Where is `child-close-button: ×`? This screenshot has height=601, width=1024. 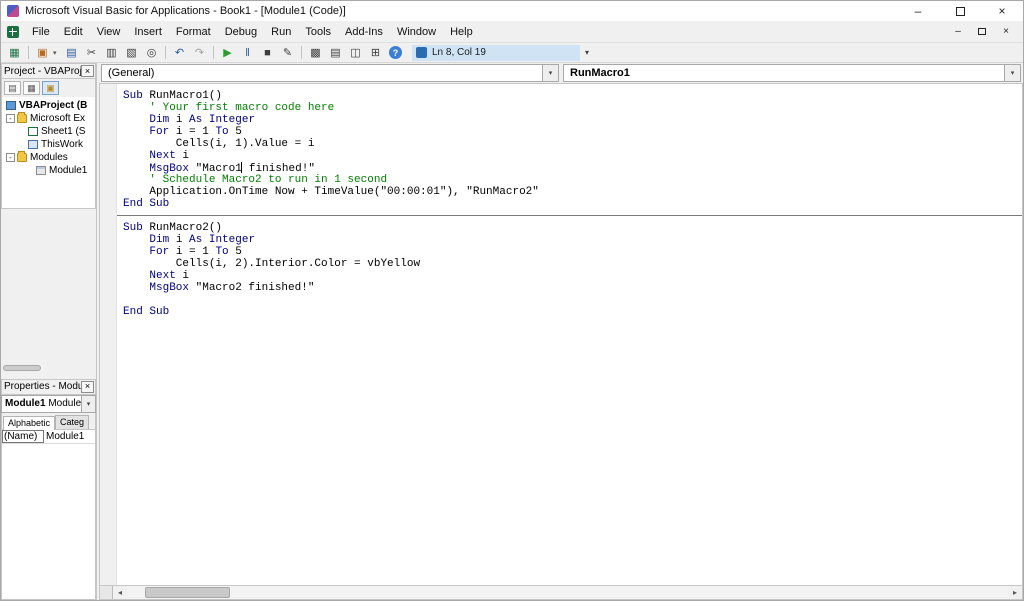
child-close-button: × is located at coordinates (1006, 32).